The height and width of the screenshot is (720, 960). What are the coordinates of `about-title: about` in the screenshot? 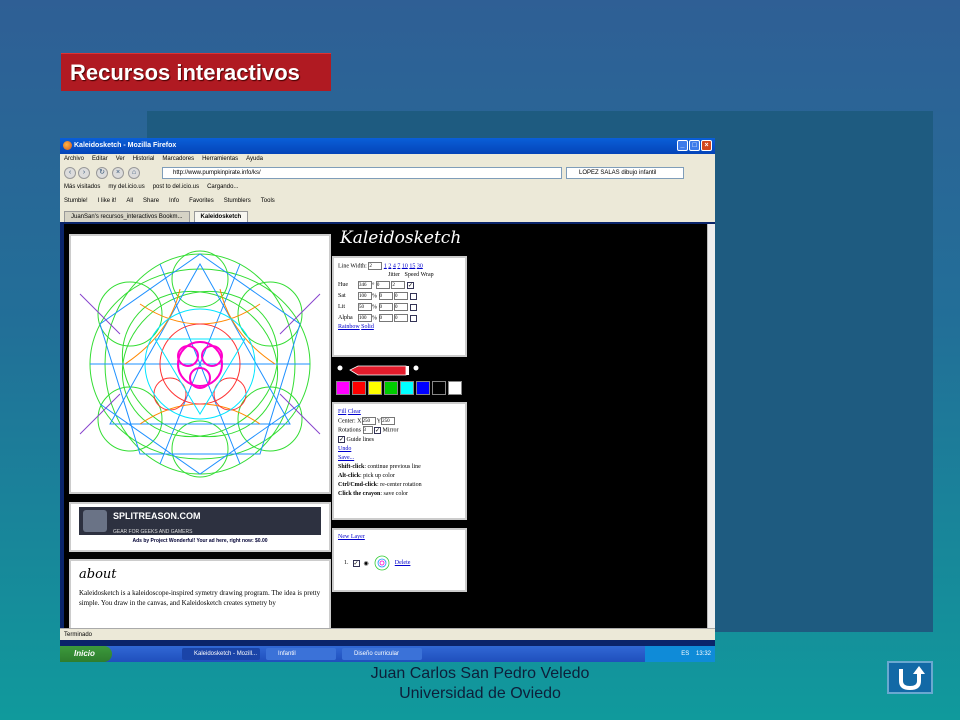 It's located at (98, 574).